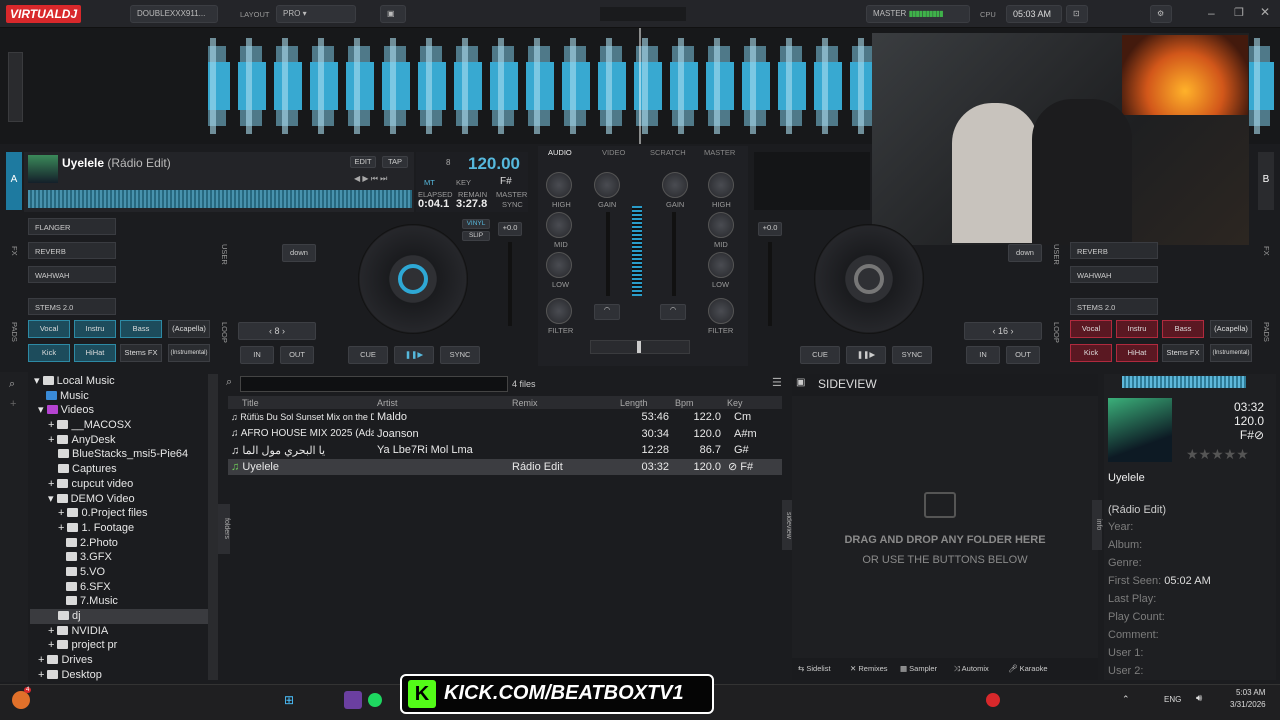 The width and height of the screenshot is (1280, 720). I want to click on layout-select: PRO ▾, so click(316, 14).